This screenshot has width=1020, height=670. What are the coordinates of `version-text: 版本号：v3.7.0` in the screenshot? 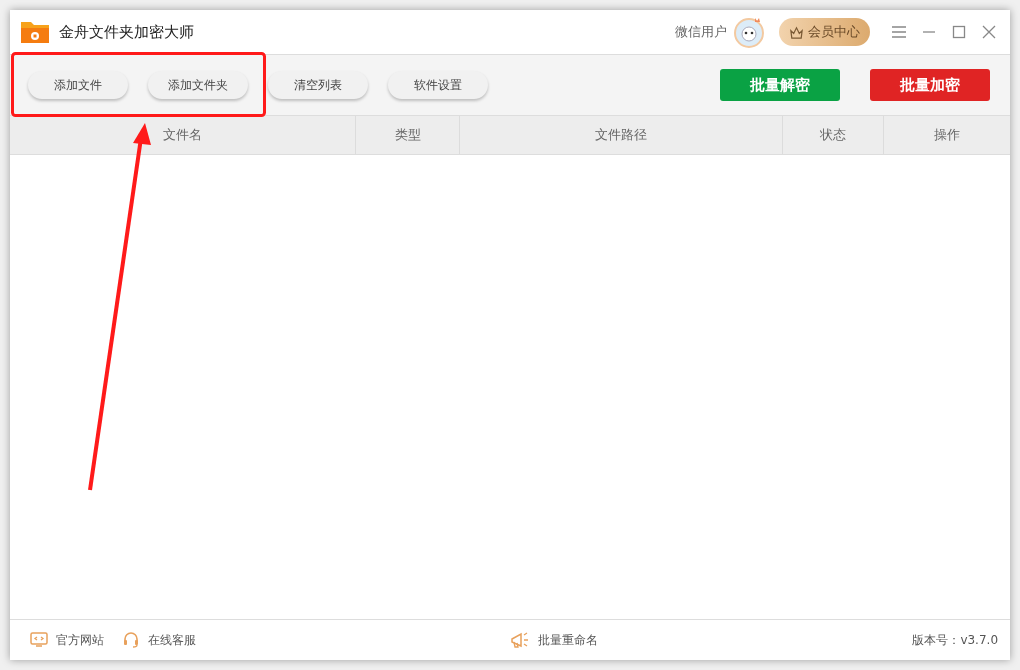 It's located at (955, 640).